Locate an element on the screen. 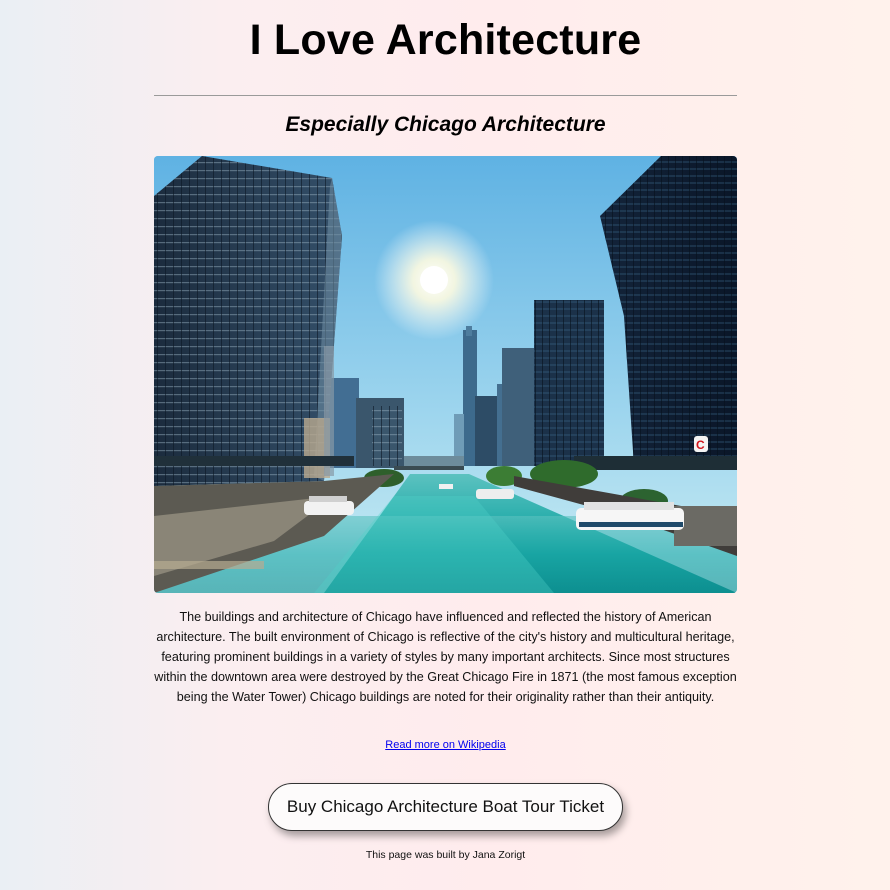 Image resolution: width=890 pixels, height=890 pixels. title-divider is located at coordinates (445, 95).